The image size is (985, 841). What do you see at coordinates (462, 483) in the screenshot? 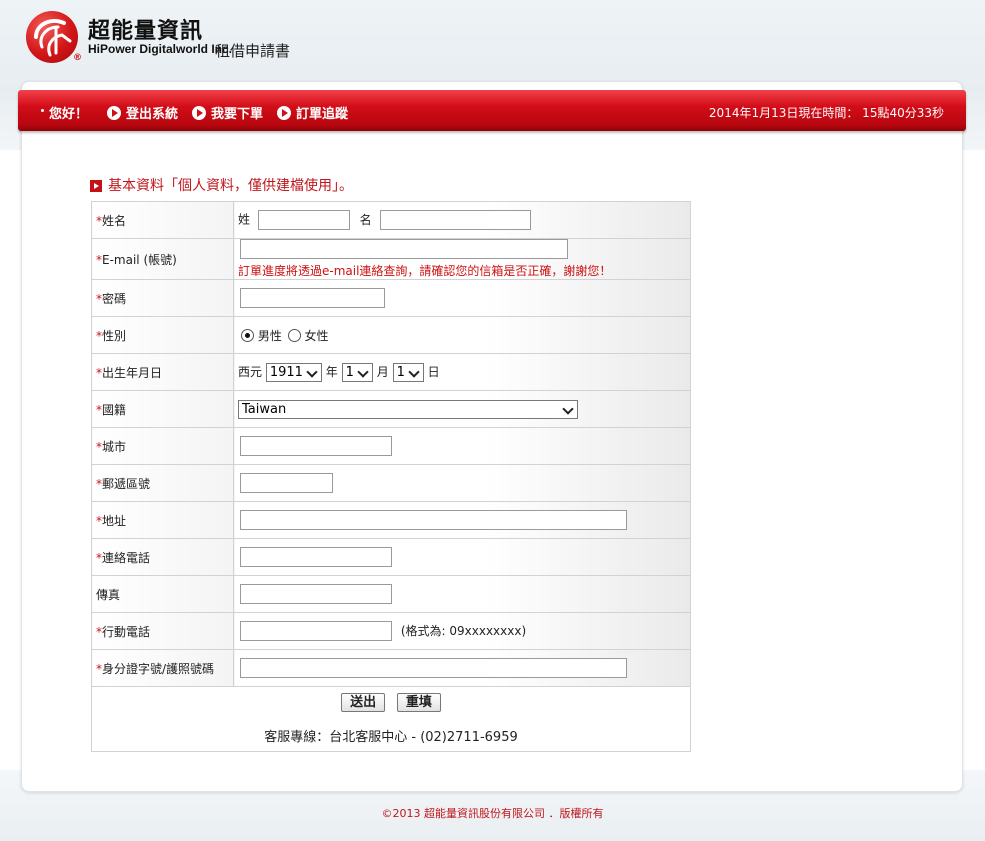
I see `zip-field-cell` at bounding box center [462, 483].